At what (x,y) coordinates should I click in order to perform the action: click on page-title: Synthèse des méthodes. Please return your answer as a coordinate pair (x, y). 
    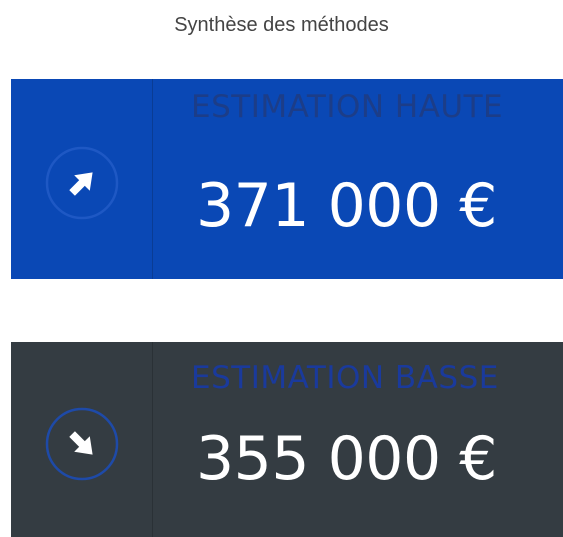
    Looking at the image, I should click on (281, 25).